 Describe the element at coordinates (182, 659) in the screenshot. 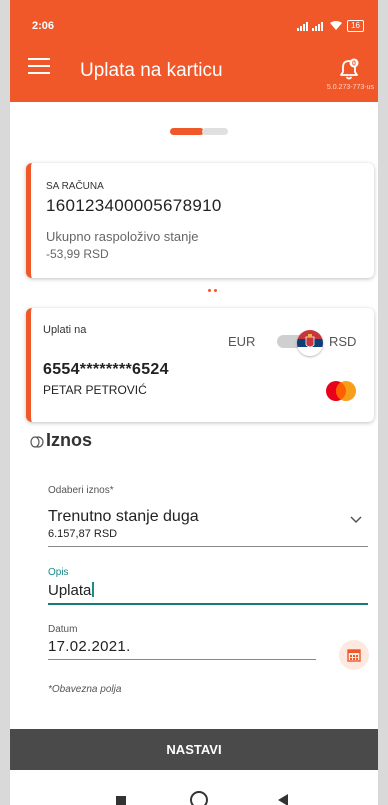

I see `date-underline` at that location.